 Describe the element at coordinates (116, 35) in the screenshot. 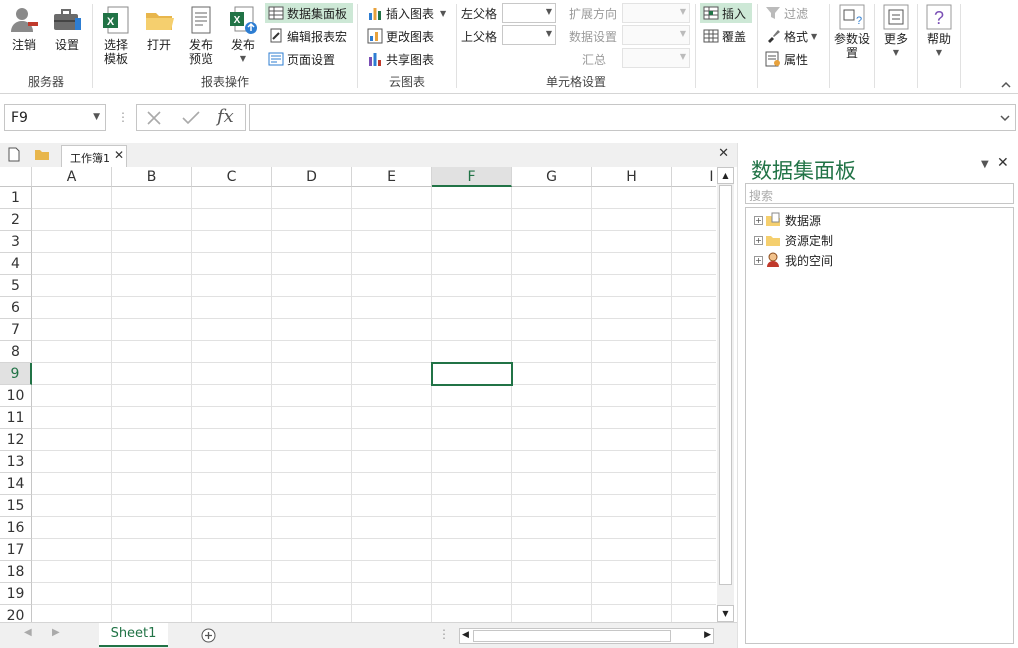

I see `select-template-button: X 选择 模板` at that location.